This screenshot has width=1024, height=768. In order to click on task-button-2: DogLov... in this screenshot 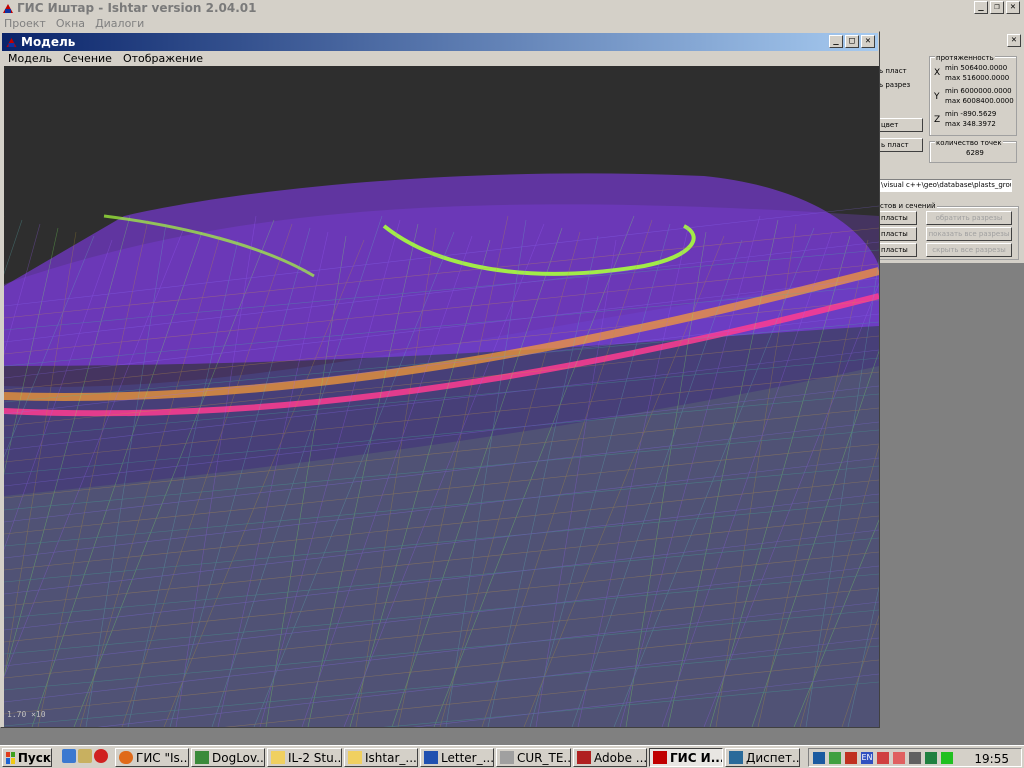, I will do `click(228, 757)`.